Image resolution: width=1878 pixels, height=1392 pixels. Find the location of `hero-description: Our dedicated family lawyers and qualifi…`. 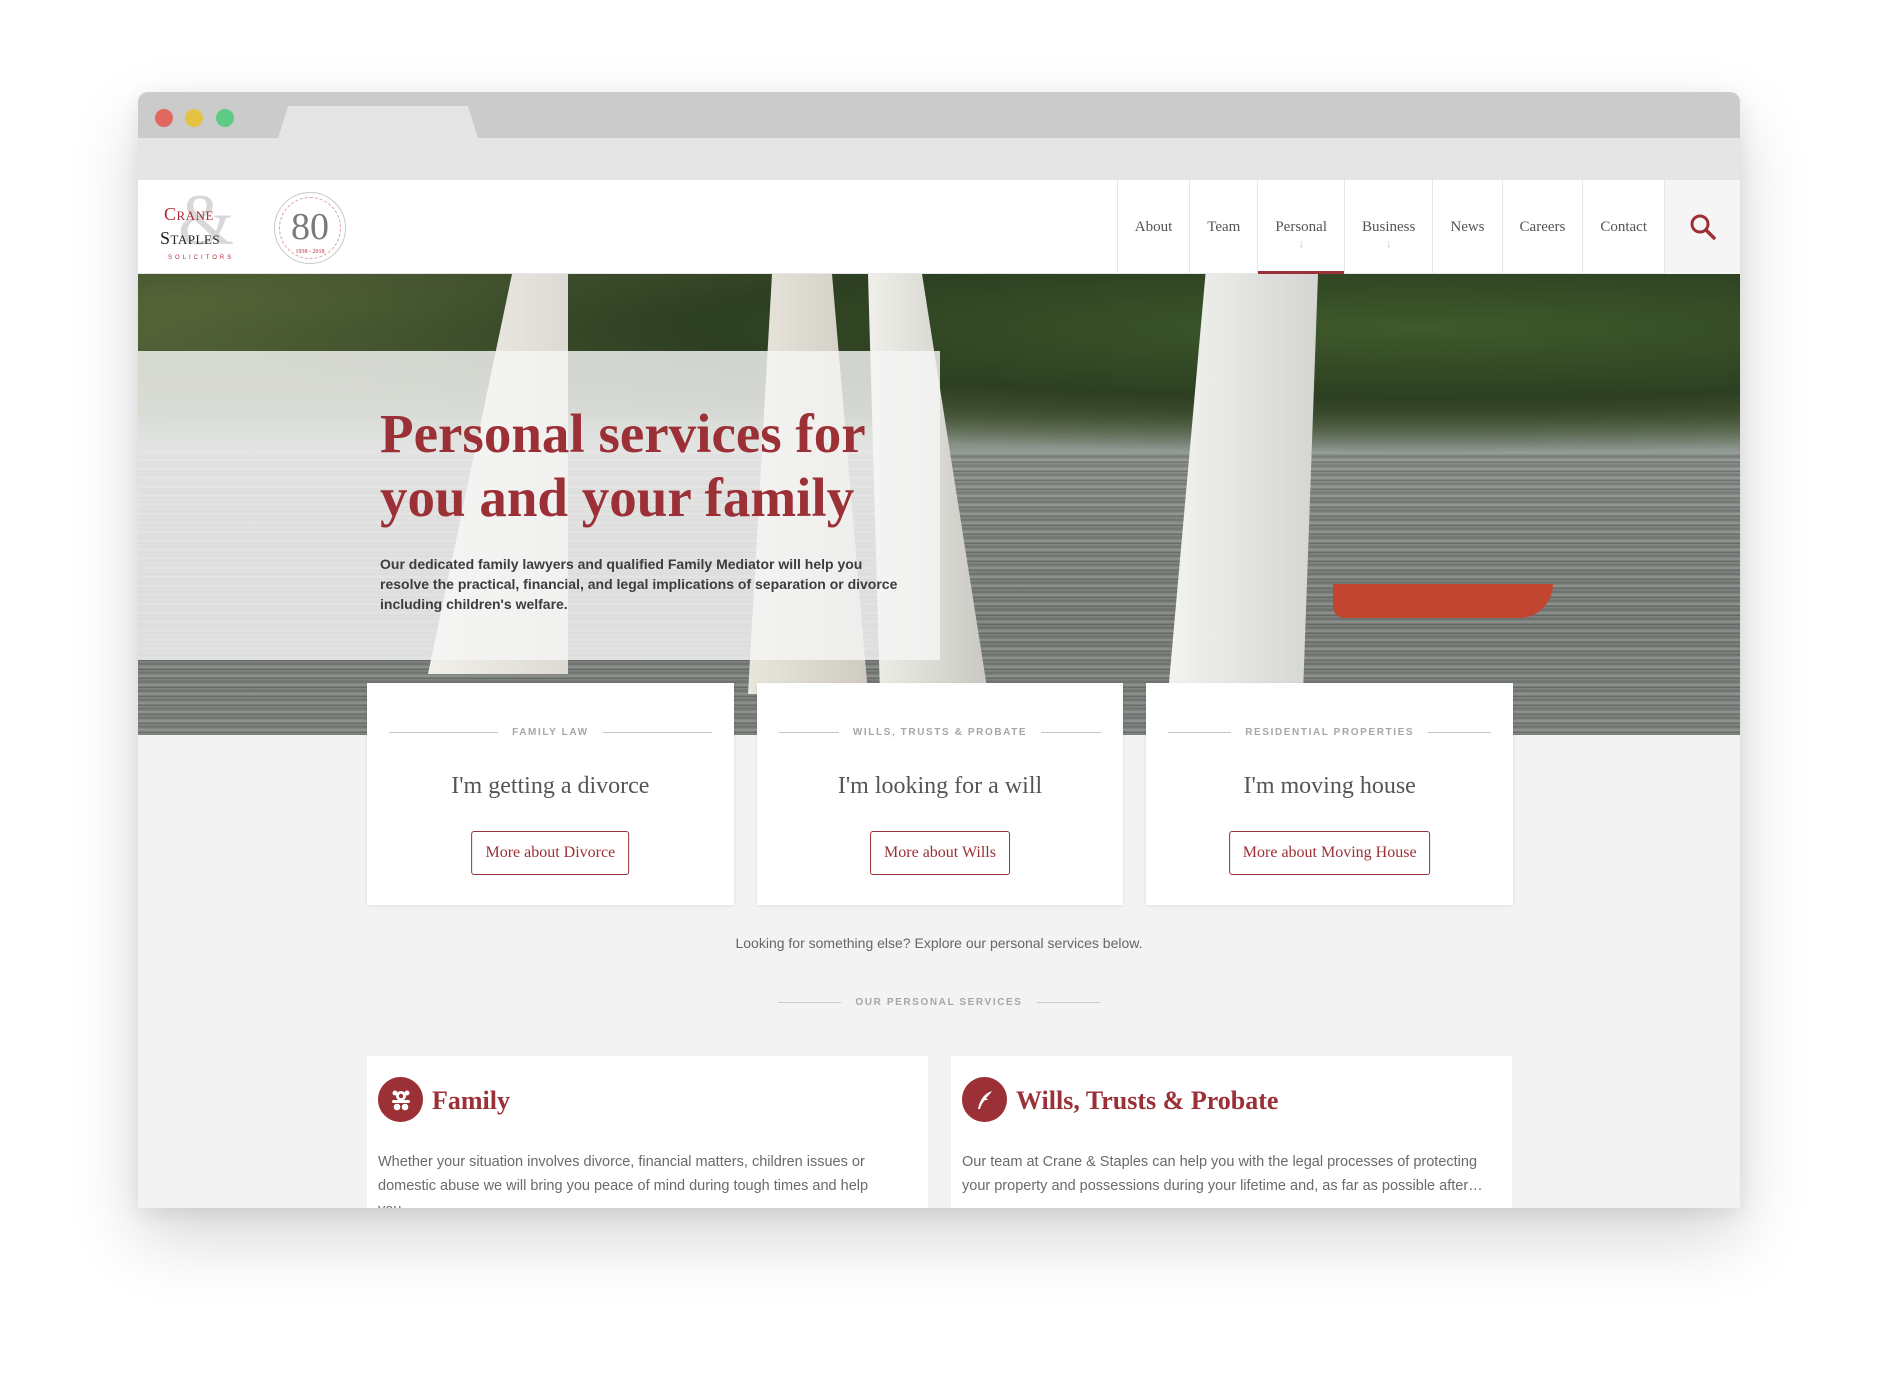

hero-description: Our dedicated family lawyers and qualifi… is located at coordinates (639, 584).